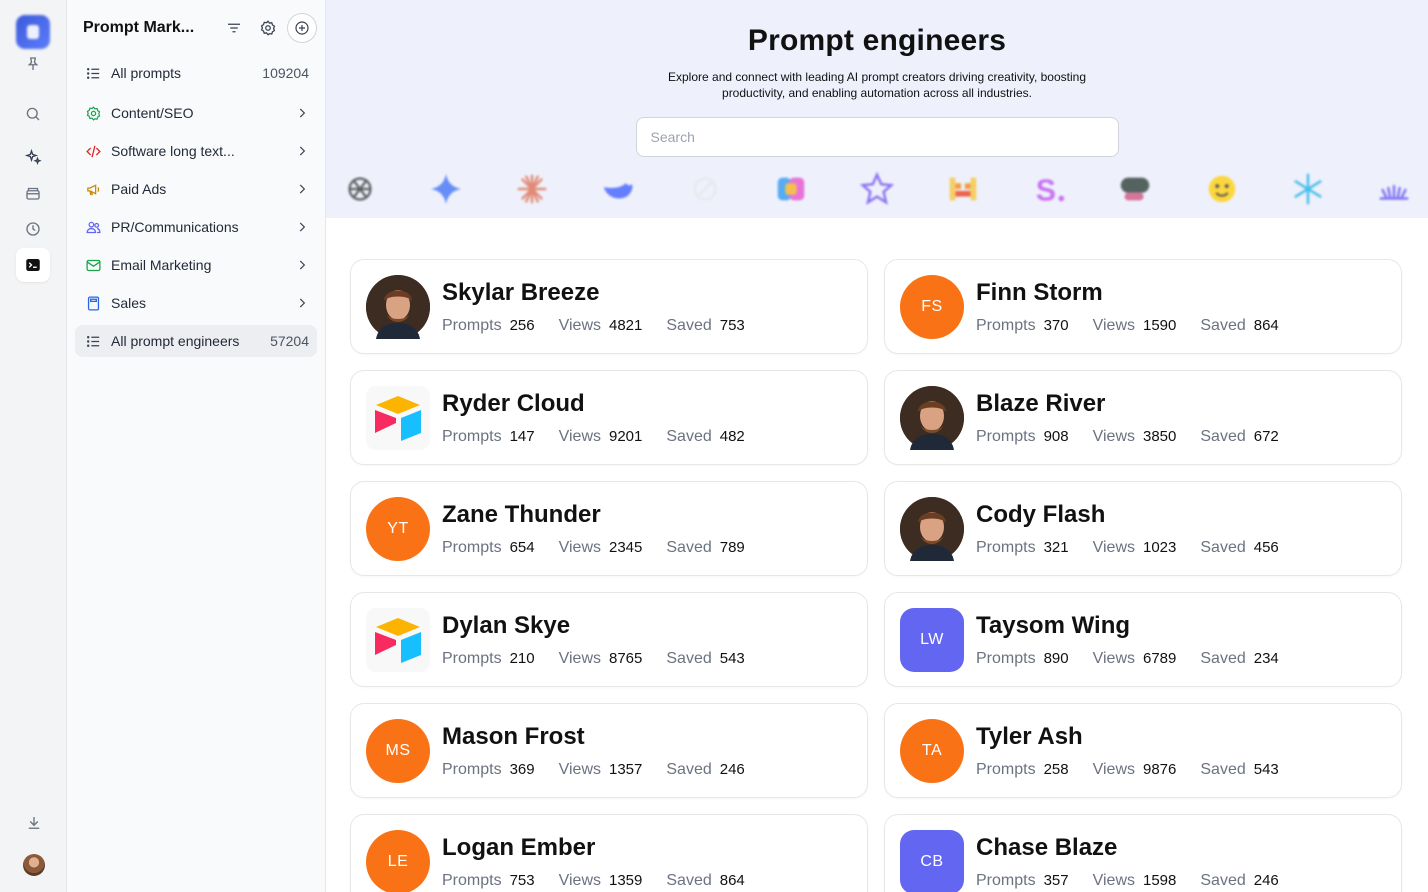 This screenshot has height=892, width=1428. I want to click on stat-saved: Saved 482, so click(705, 437).